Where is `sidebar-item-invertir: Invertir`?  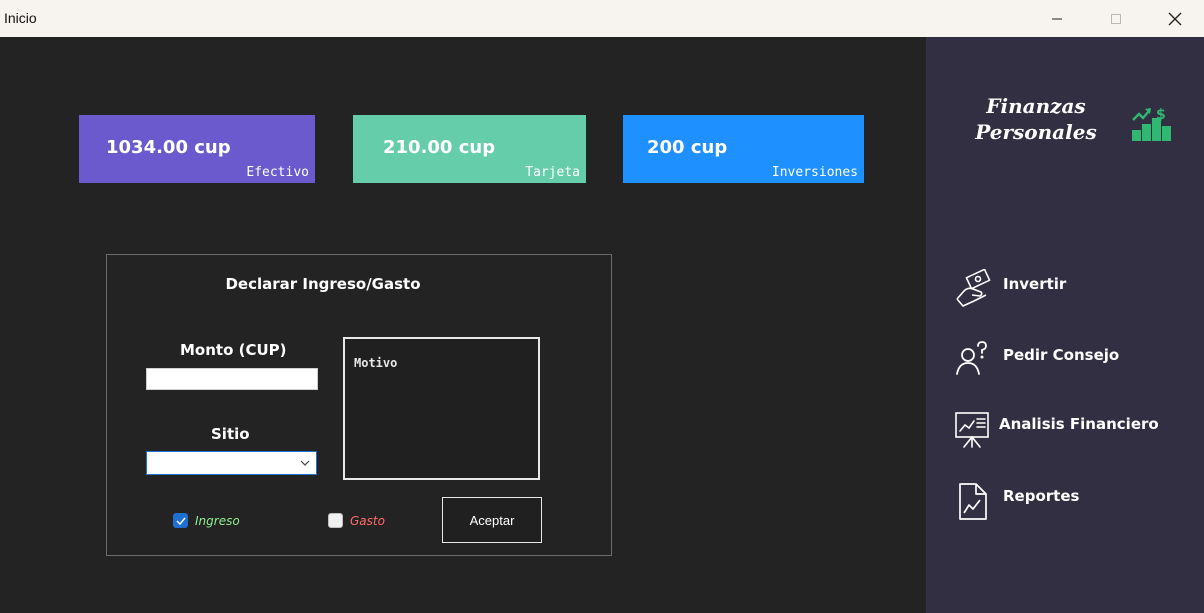
sidebar-item-invertir: Invertir is located at coordinates (1065, 287).